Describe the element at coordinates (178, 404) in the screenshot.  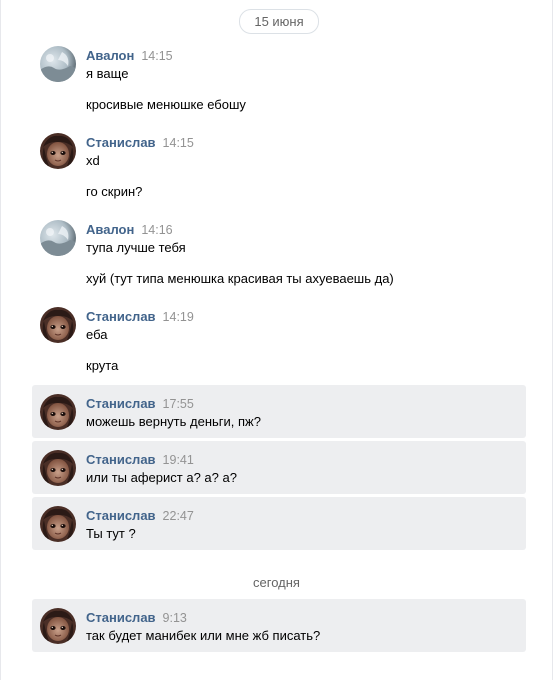
I see `message-time: 17:55` at that location.